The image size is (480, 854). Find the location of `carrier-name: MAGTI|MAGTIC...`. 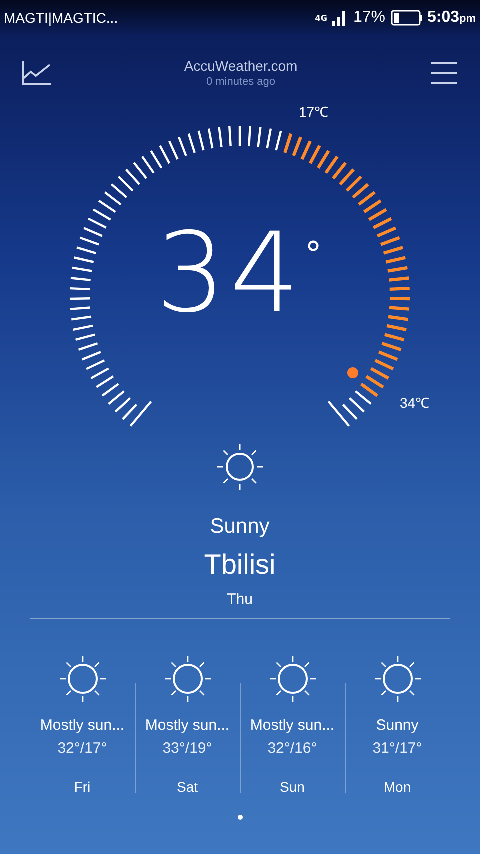

carrier-name: MAGTI|MAGTIC... is located at coordinates (61, 18).